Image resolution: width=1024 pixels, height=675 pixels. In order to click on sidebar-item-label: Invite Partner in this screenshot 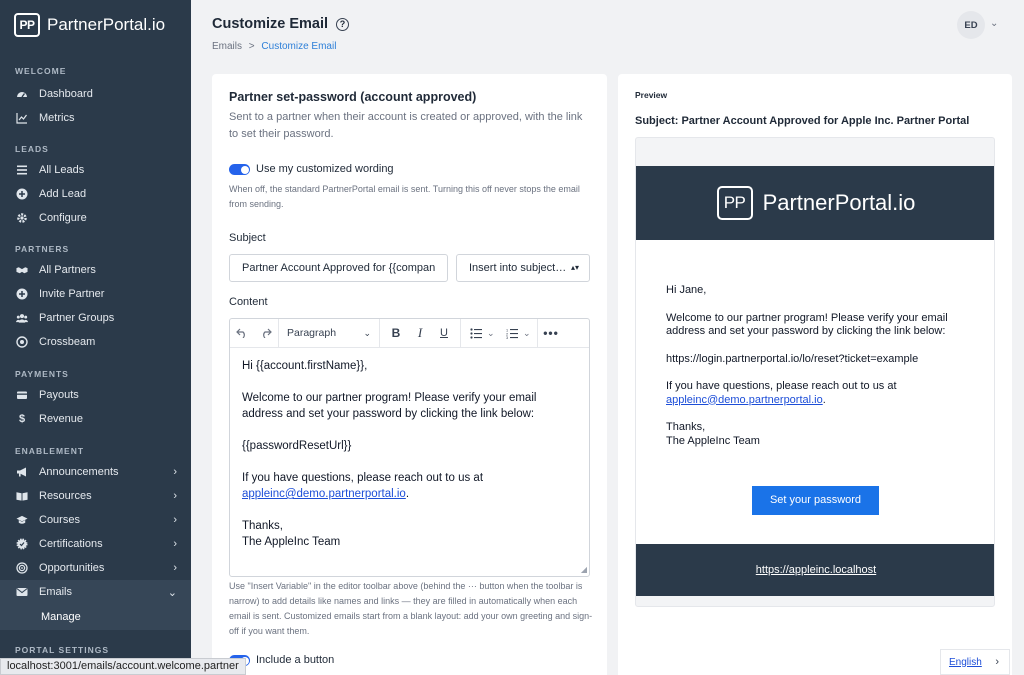, I will do `click(72, 294)`.